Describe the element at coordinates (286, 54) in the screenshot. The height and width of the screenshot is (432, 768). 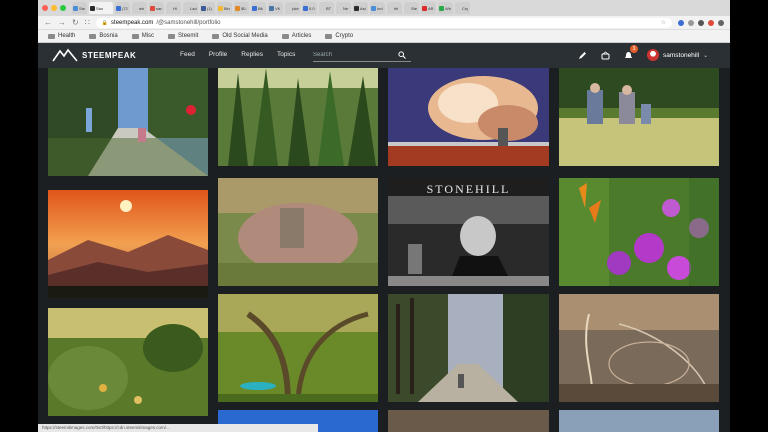
I see `nav-link-topics: Topics` at that location.